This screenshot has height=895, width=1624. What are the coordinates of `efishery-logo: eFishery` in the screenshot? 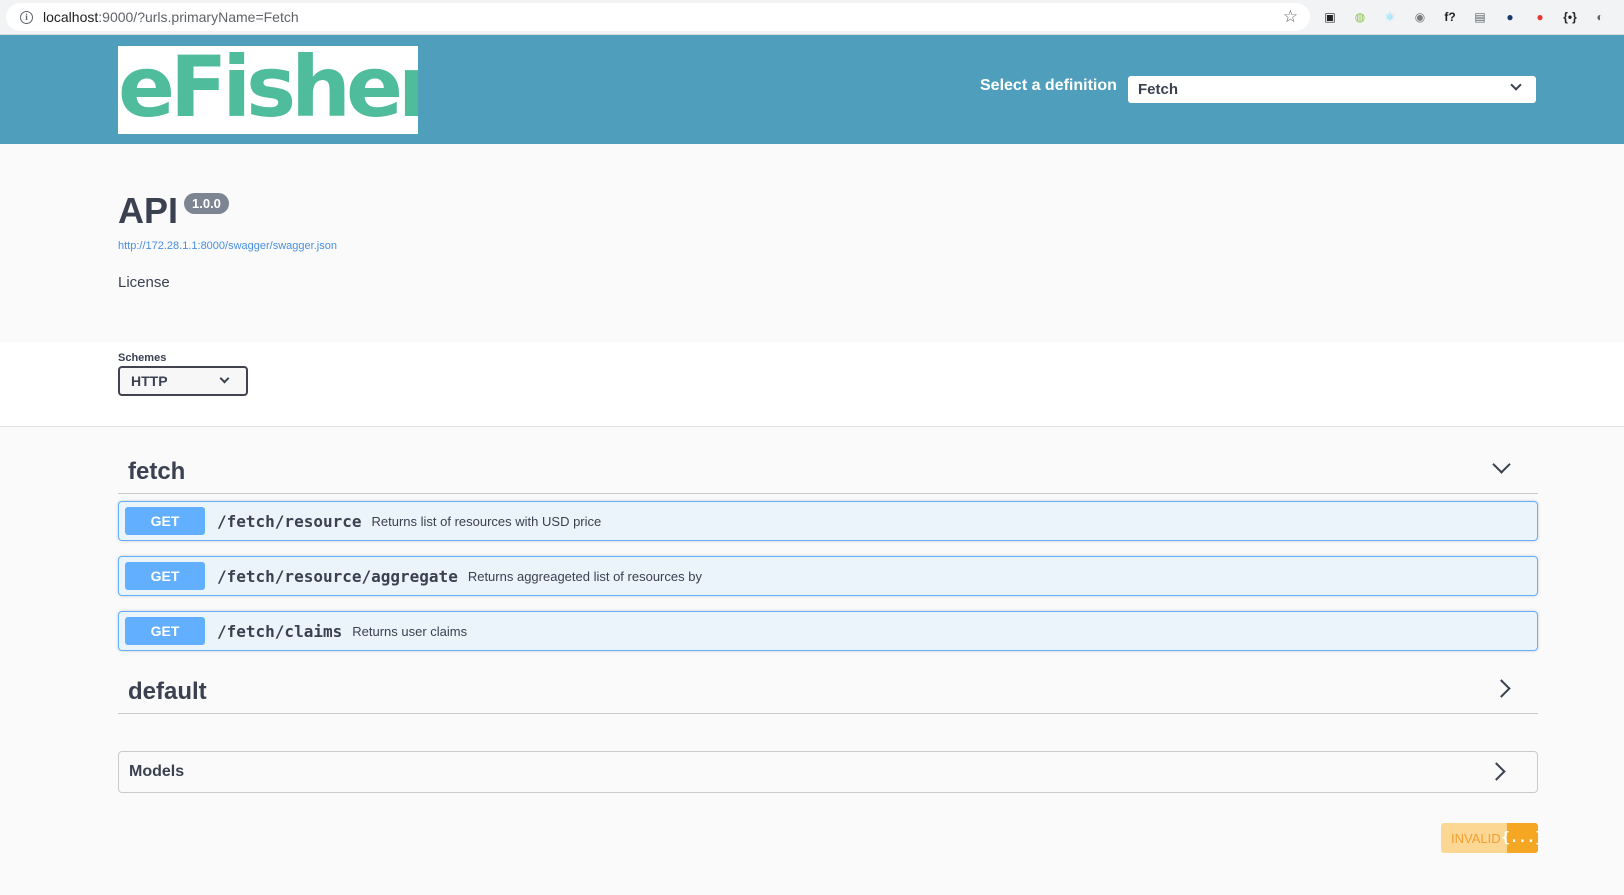 It's located at (268, 90).